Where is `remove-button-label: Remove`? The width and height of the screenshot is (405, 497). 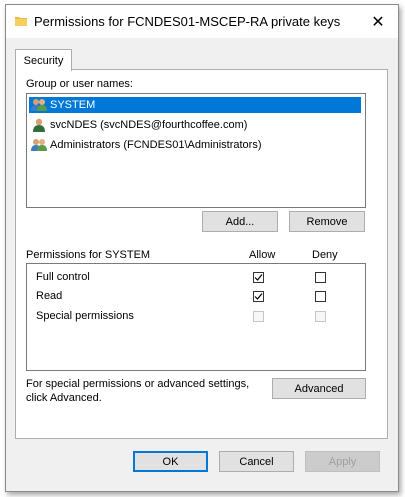
remove-button-label: Remove is located at coordinates (327, 221).